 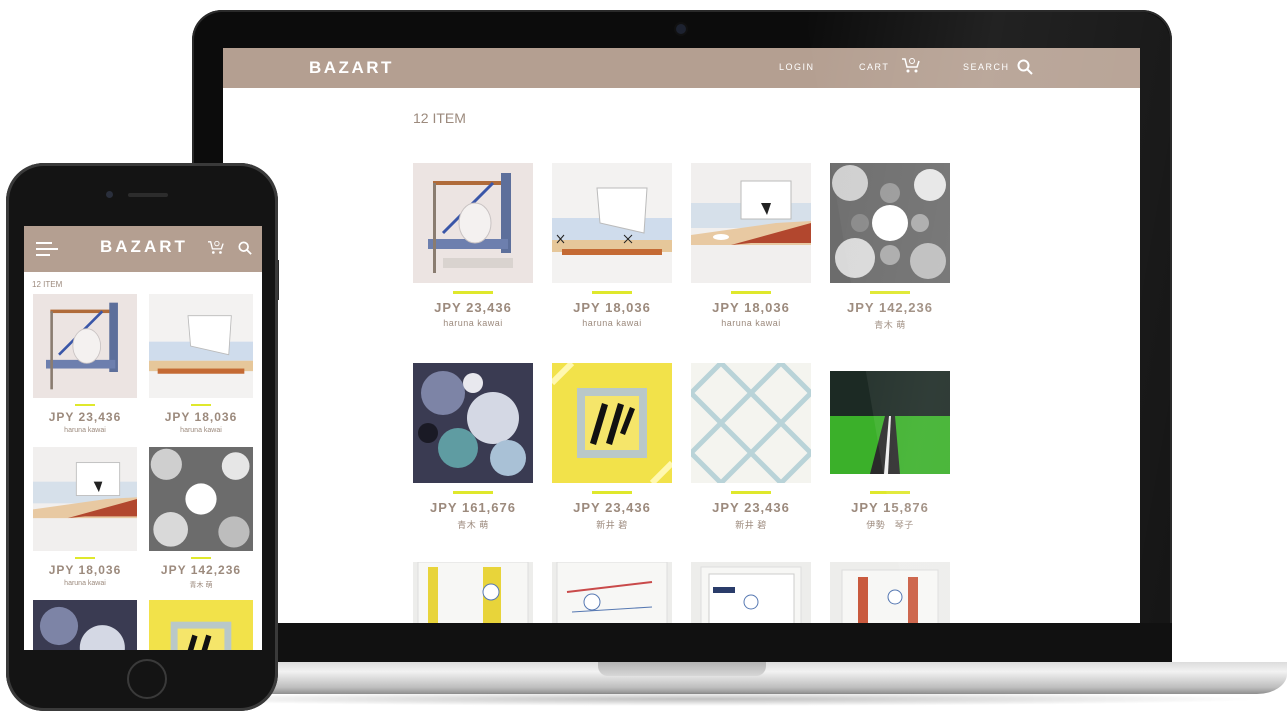 I want to click on laptop-camera, so click(x=681, y=29).